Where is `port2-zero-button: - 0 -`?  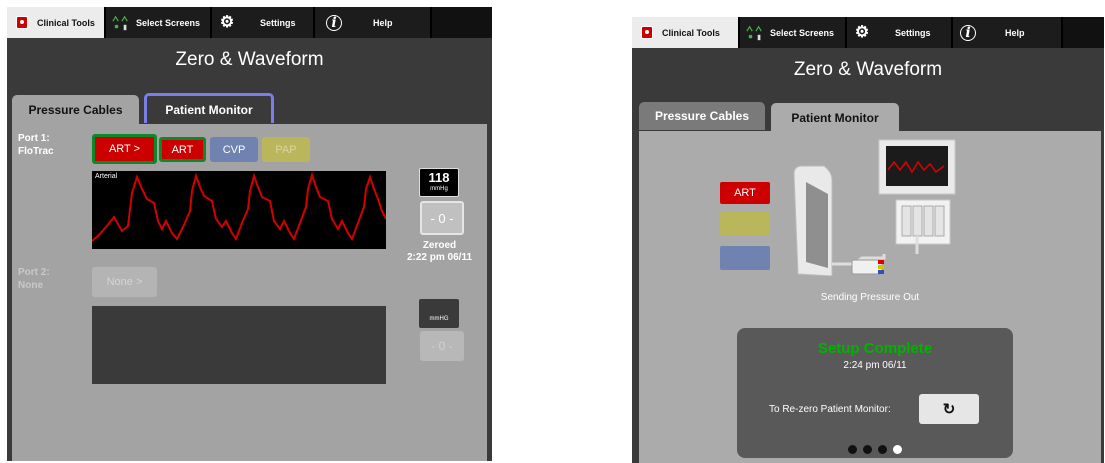
port2-zero-button: - 0 - is located at coordinates (442, 346).